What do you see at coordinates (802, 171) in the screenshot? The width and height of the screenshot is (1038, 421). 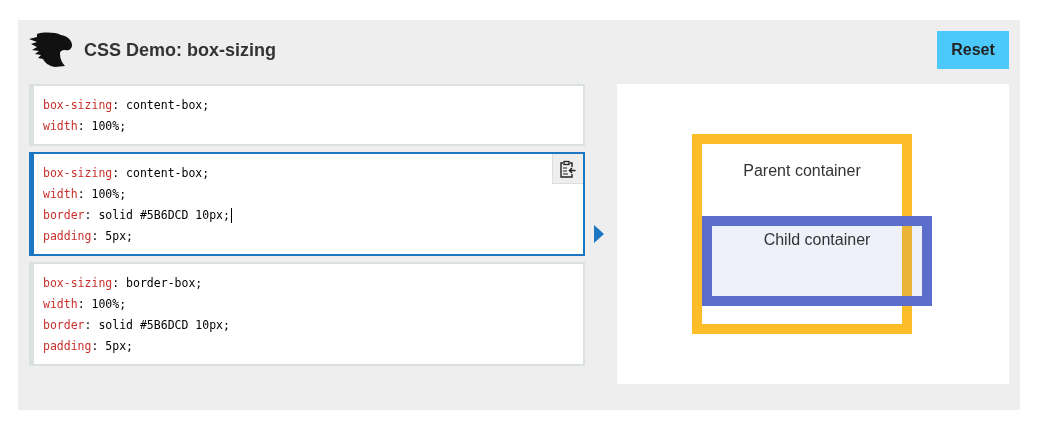 I see `parent-label: Parent container` at bounding box center [802, 171].